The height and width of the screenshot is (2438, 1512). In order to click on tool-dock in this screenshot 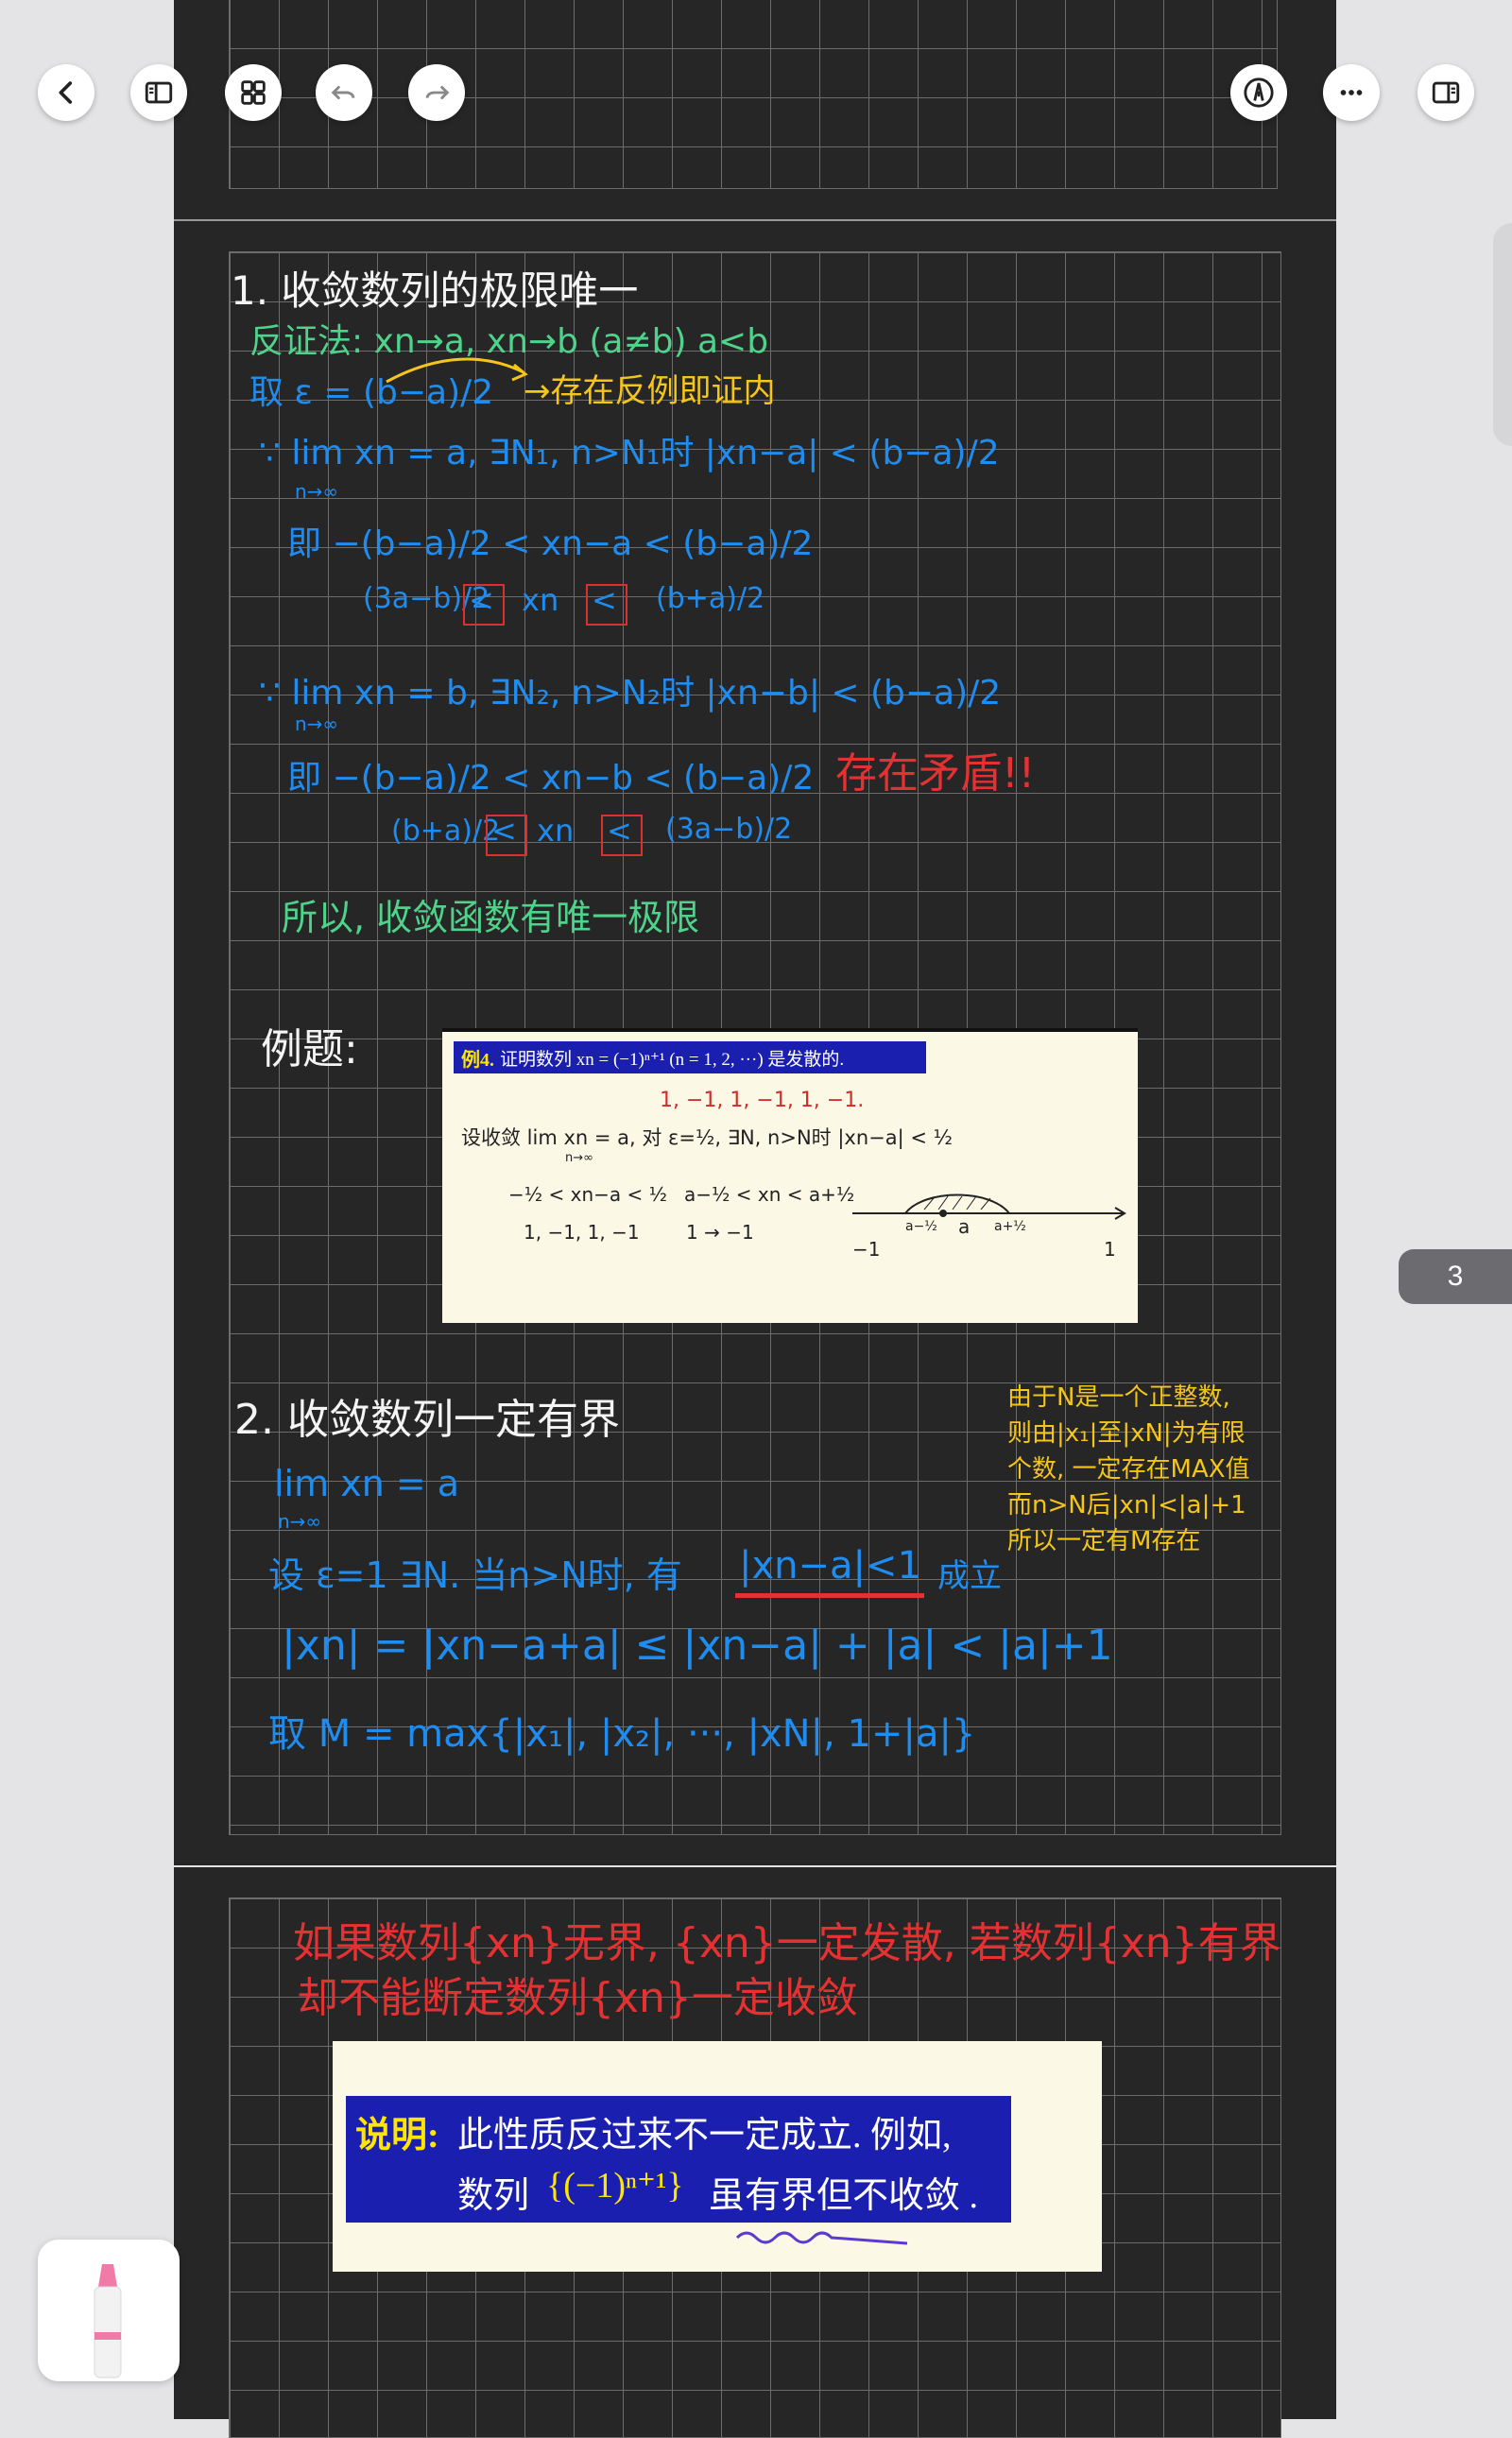, I will do `click(109, 2310)`.